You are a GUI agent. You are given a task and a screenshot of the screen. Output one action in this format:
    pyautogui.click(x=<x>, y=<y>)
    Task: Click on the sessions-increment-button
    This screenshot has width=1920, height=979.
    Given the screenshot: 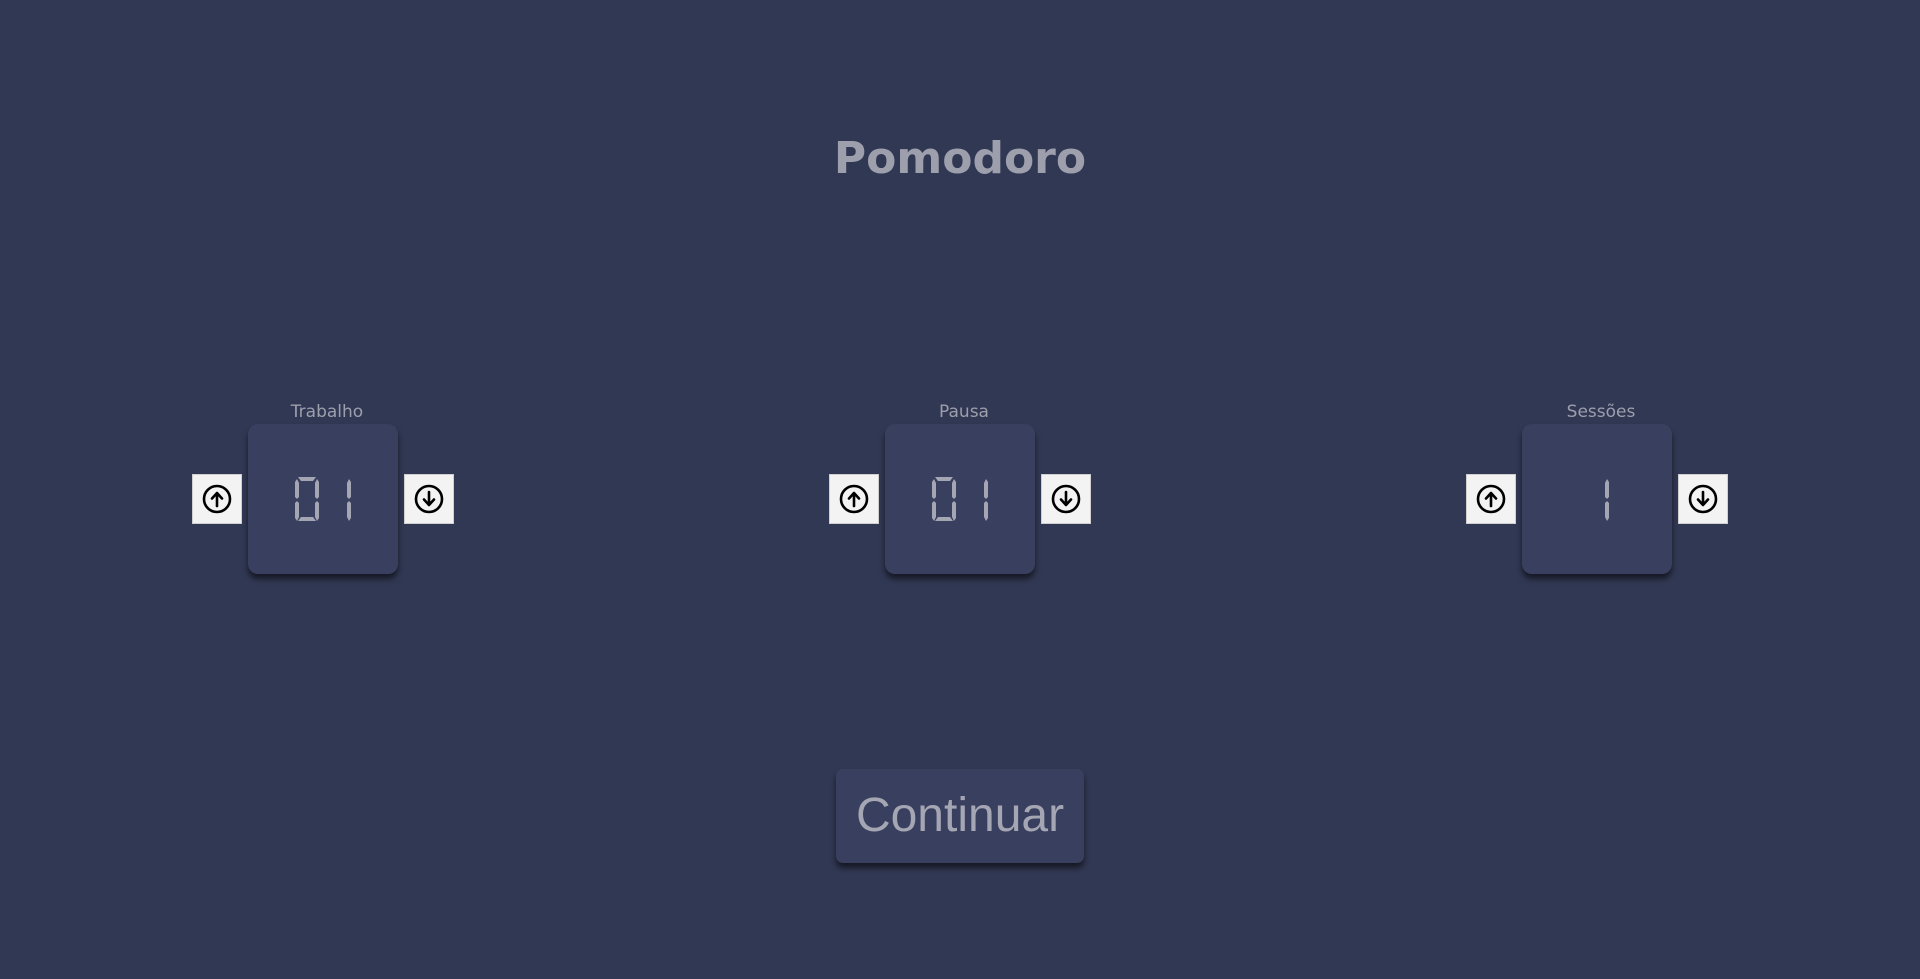 What is the action you would take?
    pyautogui.click(x=1491, y=499)
    